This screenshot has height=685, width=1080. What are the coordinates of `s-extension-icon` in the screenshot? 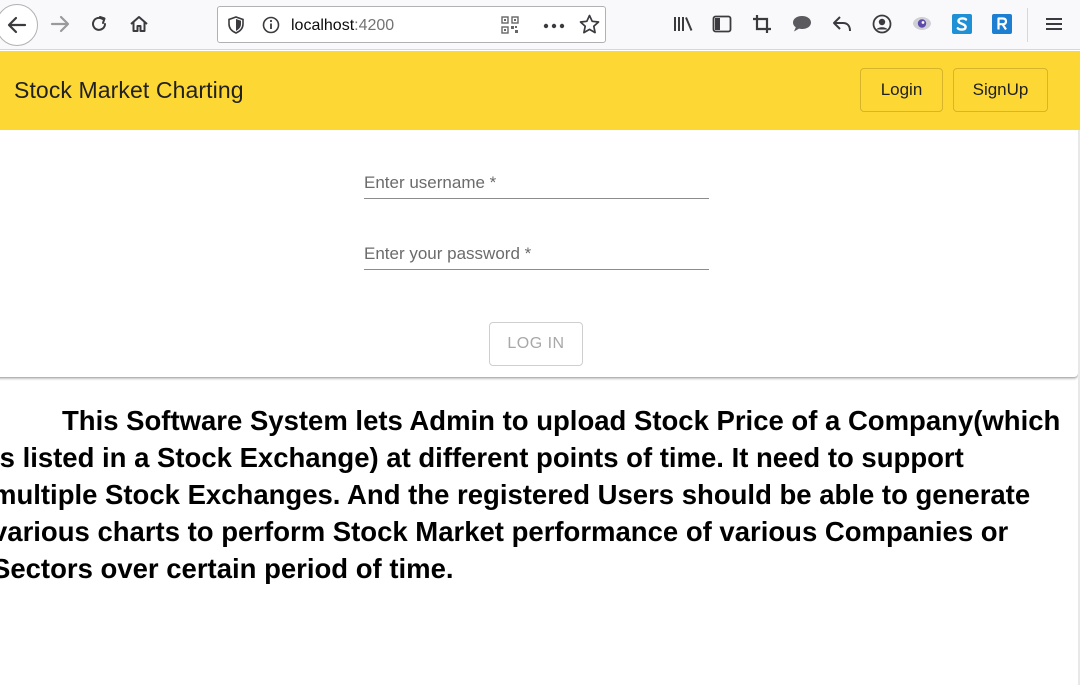 It's located at (962, 24).